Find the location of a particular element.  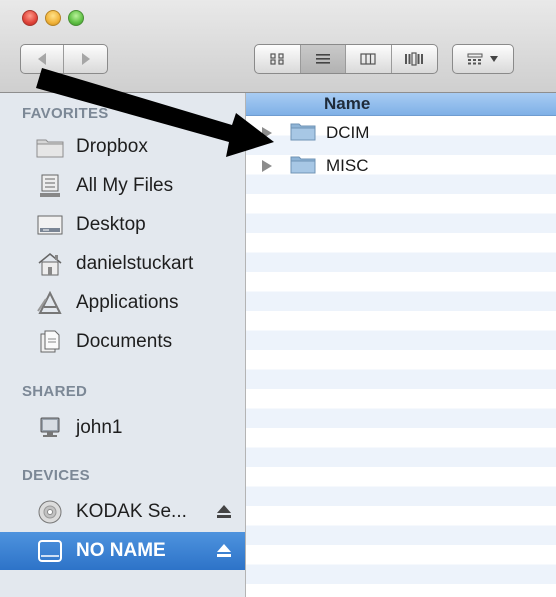

sidebar-item-dropbox: Dropbox is located at coordinates (122, 147).